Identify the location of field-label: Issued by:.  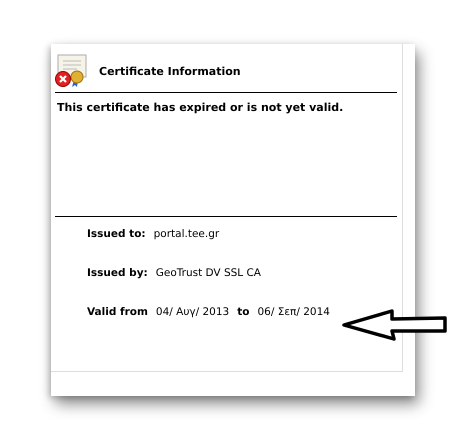
(117, 273).